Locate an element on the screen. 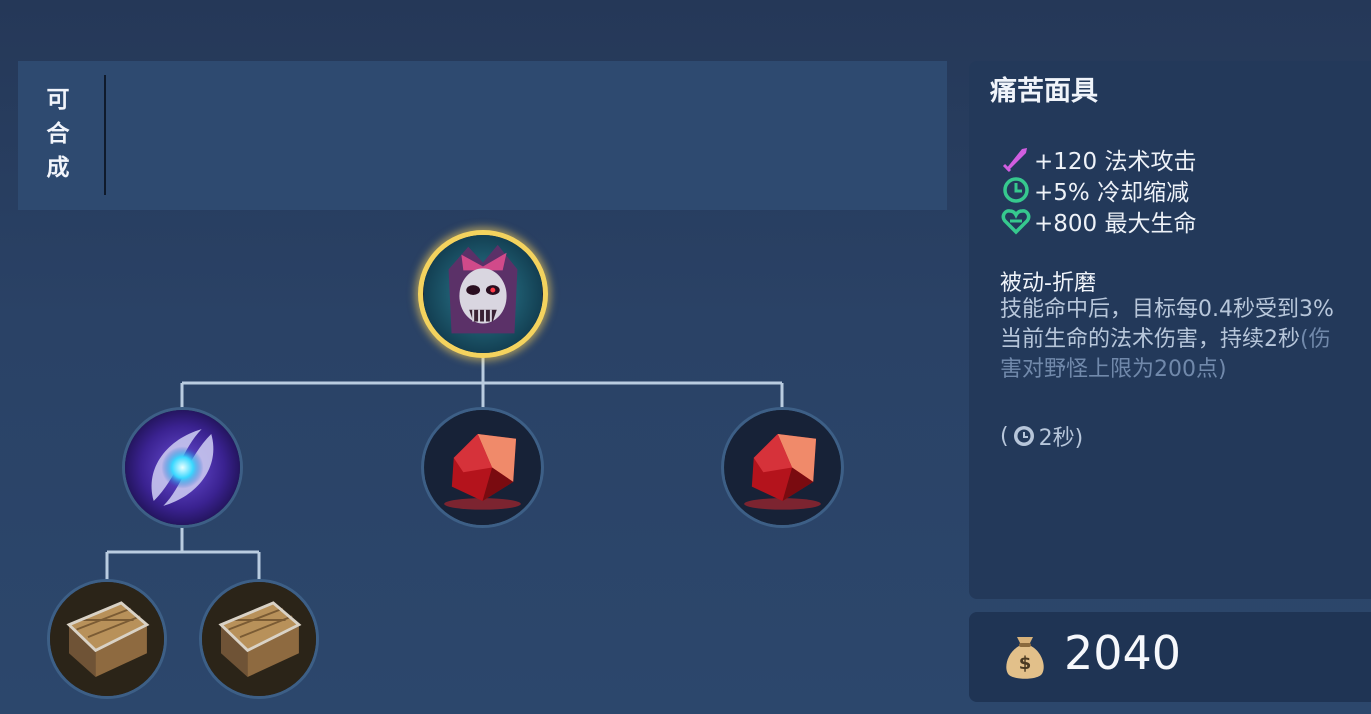  stat-magic-attack: +120 法术攻击 is located at coordinates (1098, 159).